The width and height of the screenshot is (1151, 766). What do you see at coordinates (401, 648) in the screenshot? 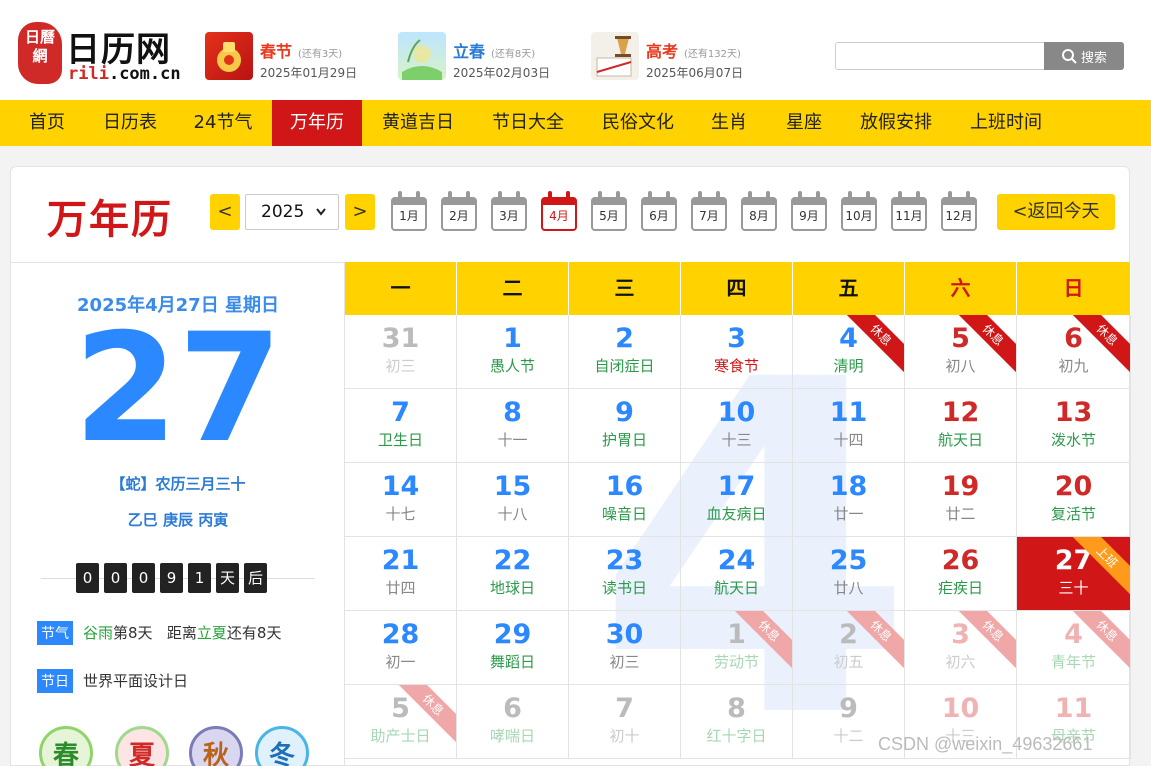
I see `day-cell: 28 初一` at bounding box center [401, 648].